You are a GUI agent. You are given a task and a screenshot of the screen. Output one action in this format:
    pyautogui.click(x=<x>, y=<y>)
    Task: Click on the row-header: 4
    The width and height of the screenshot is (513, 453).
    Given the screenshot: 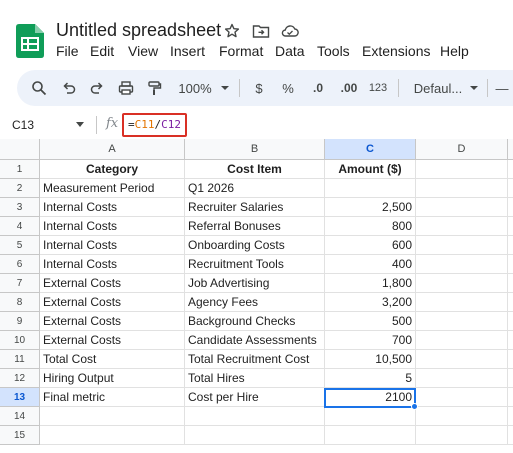 What is the action you would take?
    pyautogui.click(x=20, y=226)
    